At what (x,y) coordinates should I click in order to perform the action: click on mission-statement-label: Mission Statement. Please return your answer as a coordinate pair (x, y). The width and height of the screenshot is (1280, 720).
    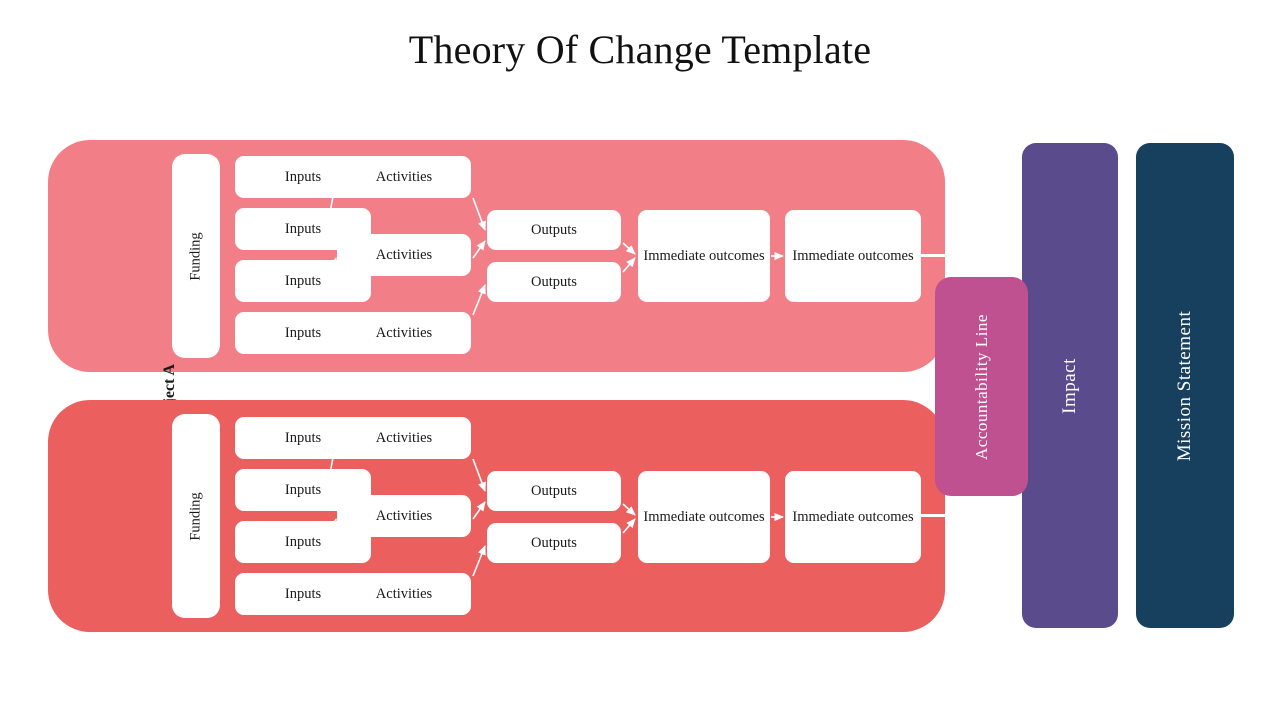
    Looking at the image, I should click on (1185, 385).